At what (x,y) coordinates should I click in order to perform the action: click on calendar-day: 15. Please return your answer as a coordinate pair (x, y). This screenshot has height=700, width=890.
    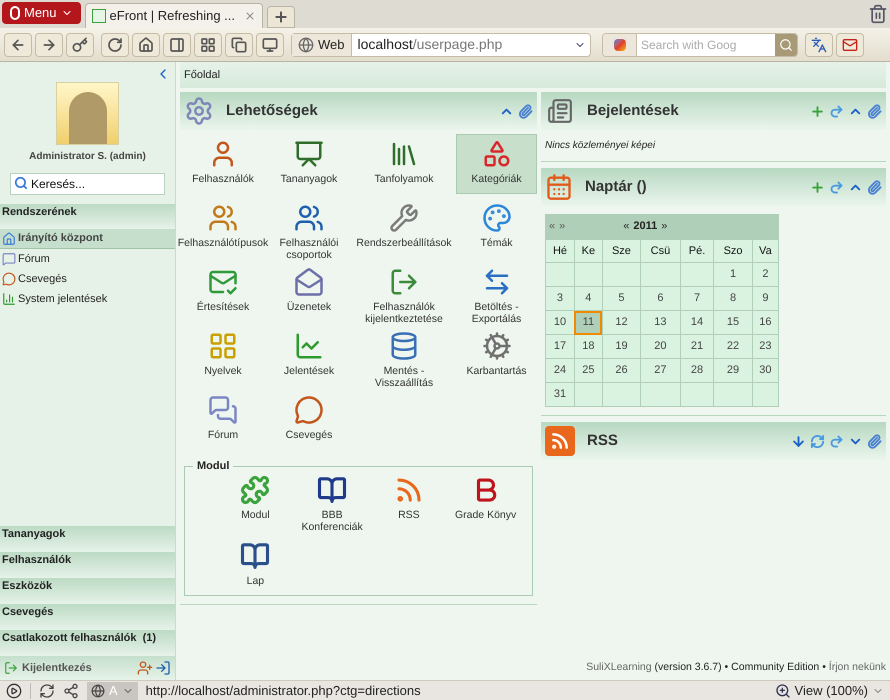
    Looking at the image, I should click on (733, 322).